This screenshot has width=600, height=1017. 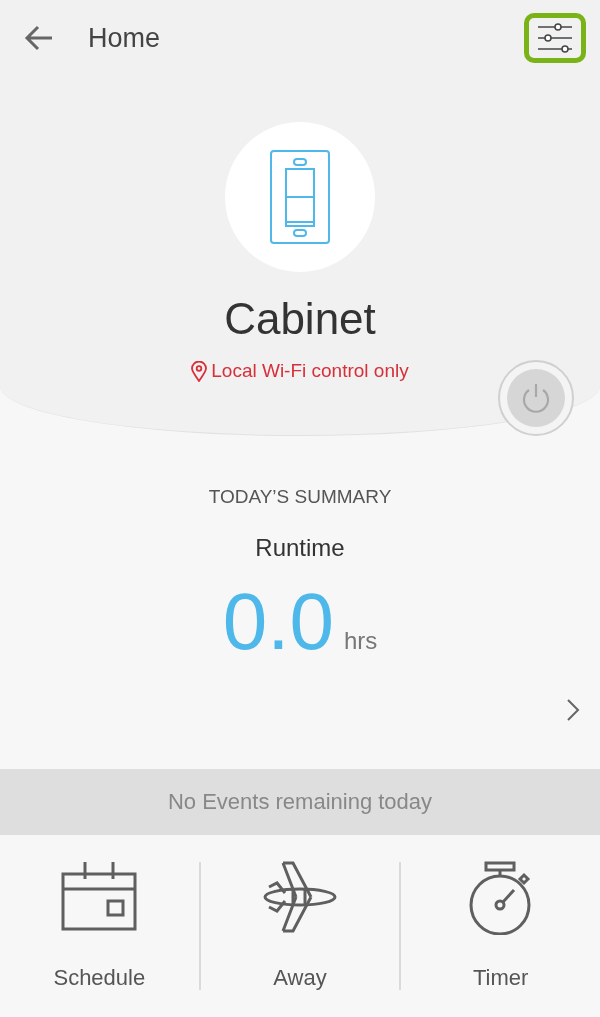 I want to click on away-tab: Away, so click(x=300, y=926).